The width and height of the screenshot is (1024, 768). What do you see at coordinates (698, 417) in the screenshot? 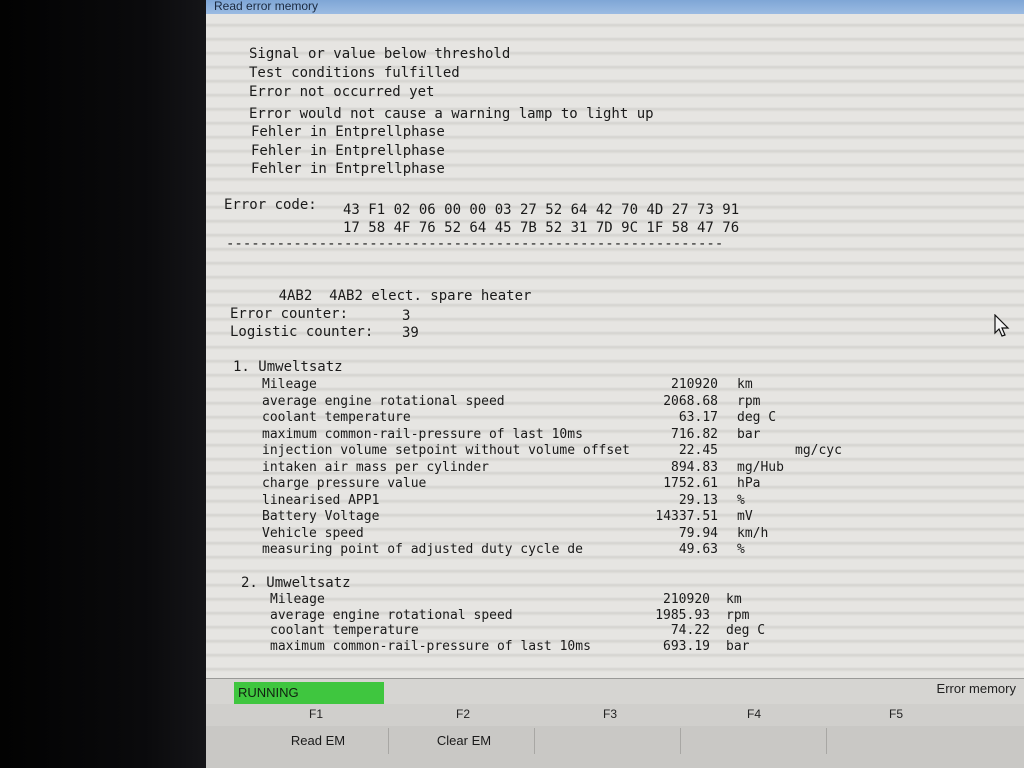
I see `env-row-value: 63.17` at bounding box center [698, 417].